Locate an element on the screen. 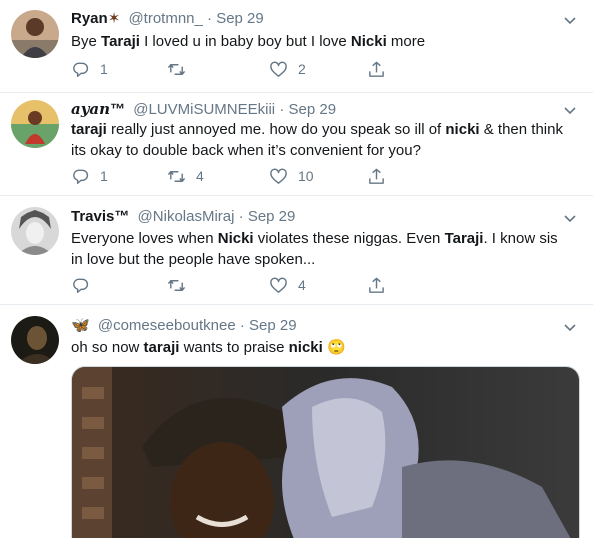  tweet-header: 🦋 @comeseeboutknee · Sep 29 is located at coordinates (184, 326).